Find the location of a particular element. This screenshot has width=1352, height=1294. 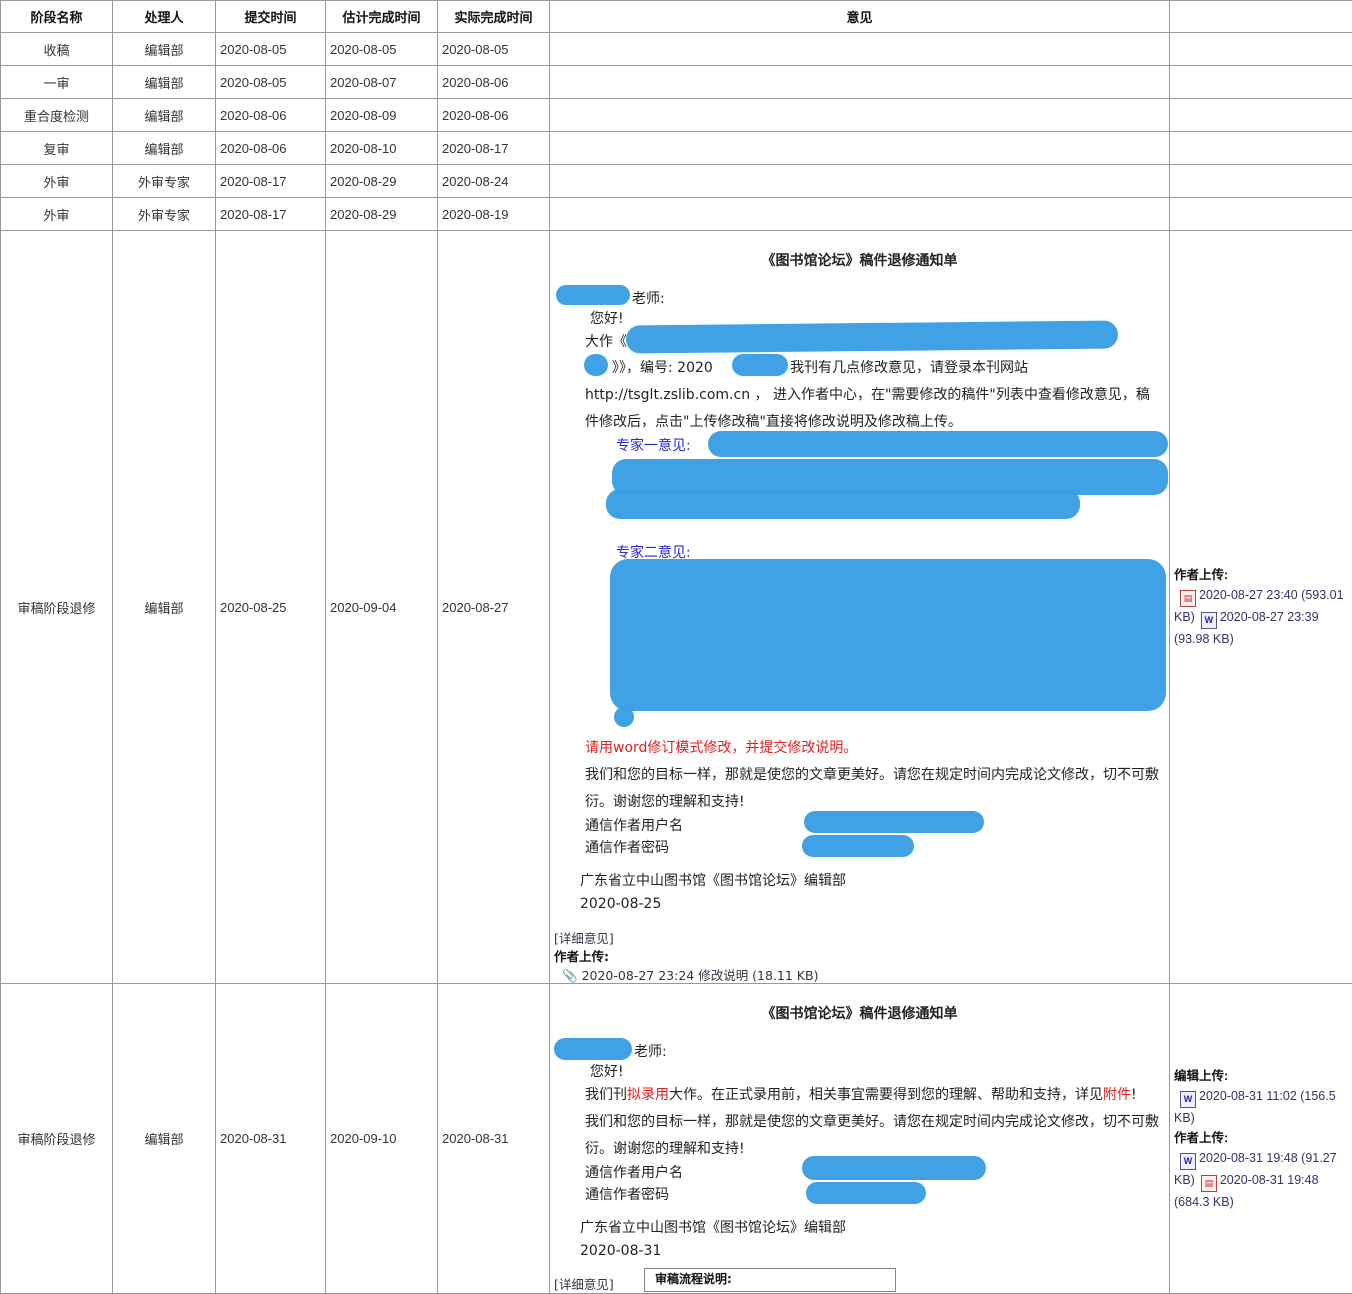

est-cell: 2020-09-04 is located at coordinates (382, 607).